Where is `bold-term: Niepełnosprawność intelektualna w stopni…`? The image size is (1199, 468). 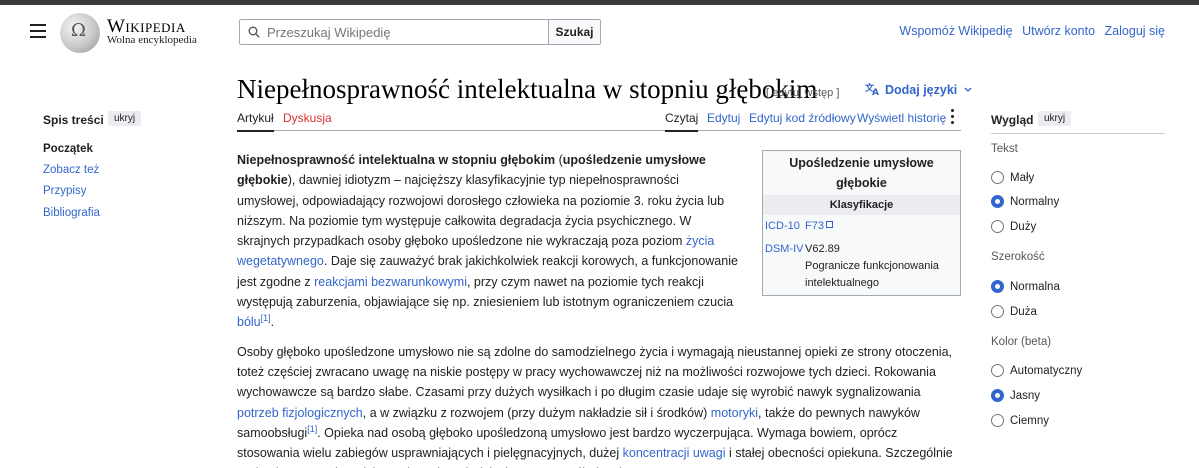 bold-term: Niepełnosprawność intelektualna w stopni… is located at coordinates (396, 160).